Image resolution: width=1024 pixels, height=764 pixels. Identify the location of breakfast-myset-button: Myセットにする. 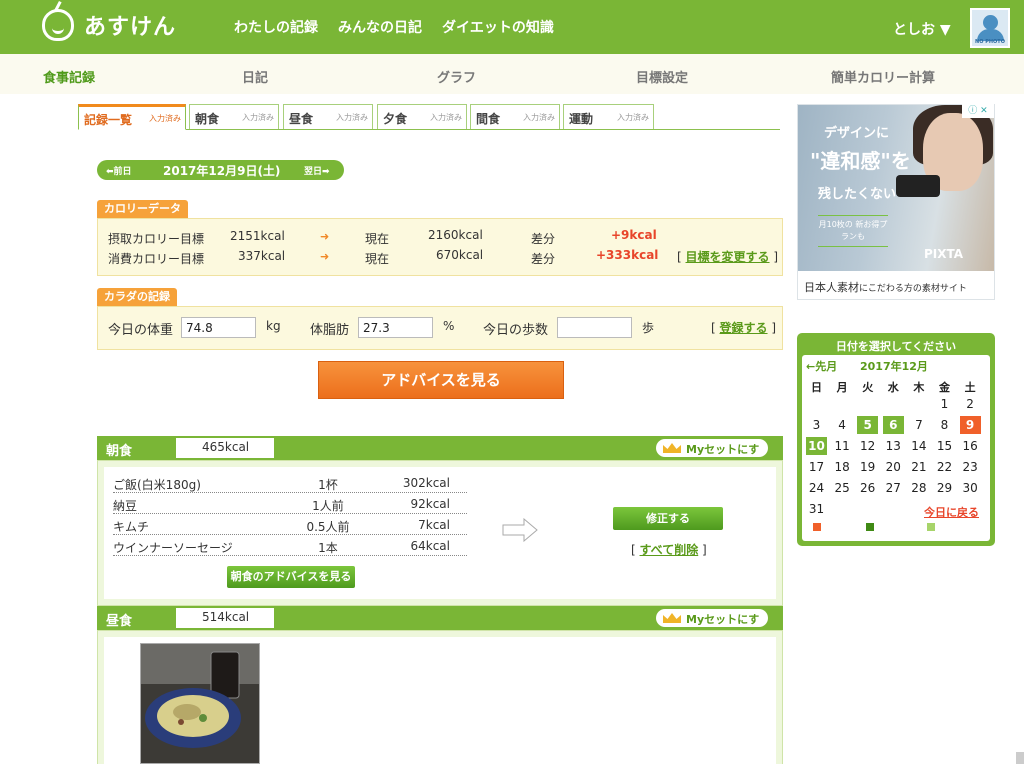
(712, 455).